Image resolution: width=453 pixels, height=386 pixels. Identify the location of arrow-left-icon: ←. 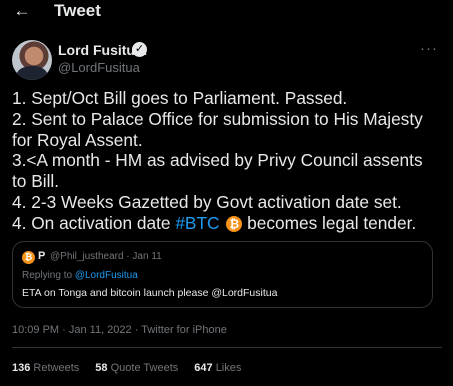
(22, 11).